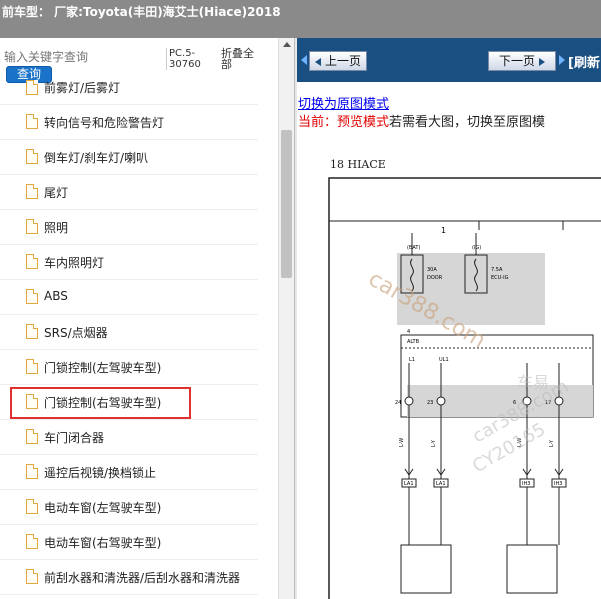 This screenshot has height=599, width=601. What do you see at coordinates (129, 227) in the screenshot?
I see `tree-item: 照明` at bounding box center [129, 227].